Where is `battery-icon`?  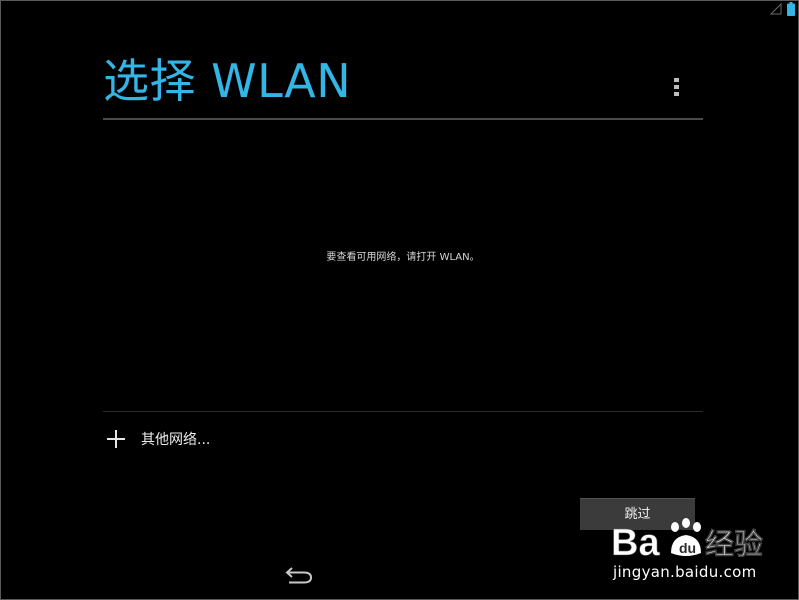
battery-icon is located at coordinates (791, 9).